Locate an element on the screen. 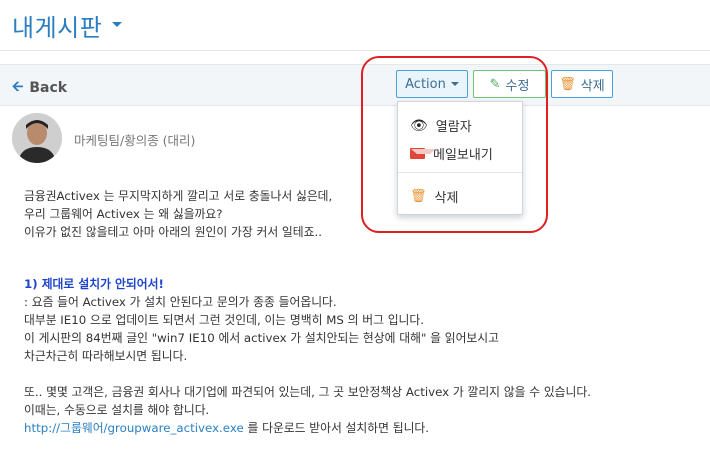  body-line: 금융권Activex 는 무지막지하게 깔리고 서로 충돌나서 싫은데, is located at coordinates (178, 196).